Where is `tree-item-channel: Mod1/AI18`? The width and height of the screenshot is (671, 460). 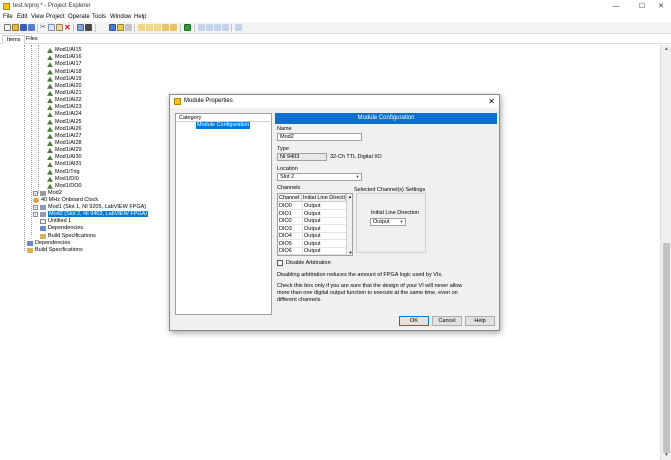 tree-item-channel: Mod1/AI18 is located at coordinates (64, 72).